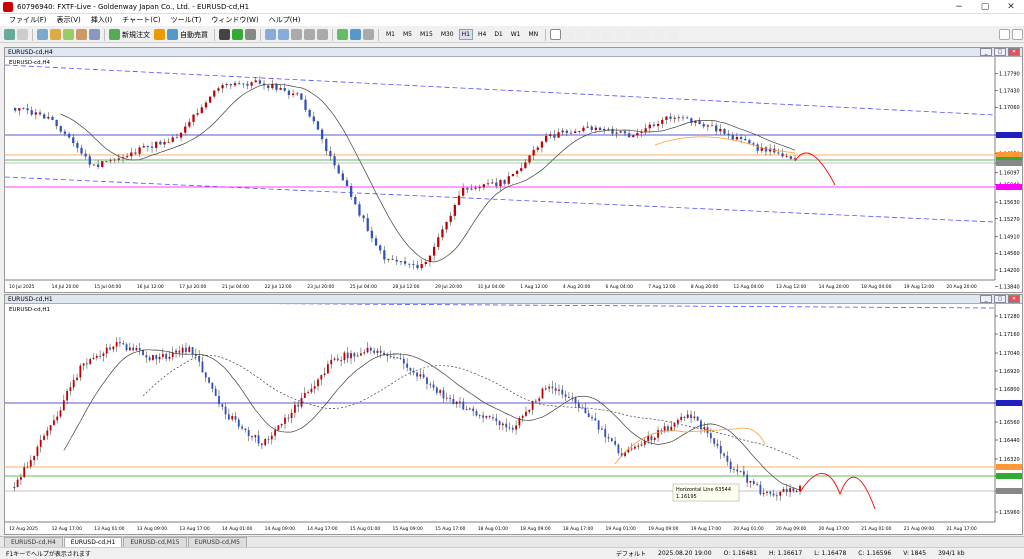  Describe the element at coordinates (513, 52) in the screenshot. I see `chart-window-titlebar: EURUSD-cd,H4 _ ▢ ✕` at that location.